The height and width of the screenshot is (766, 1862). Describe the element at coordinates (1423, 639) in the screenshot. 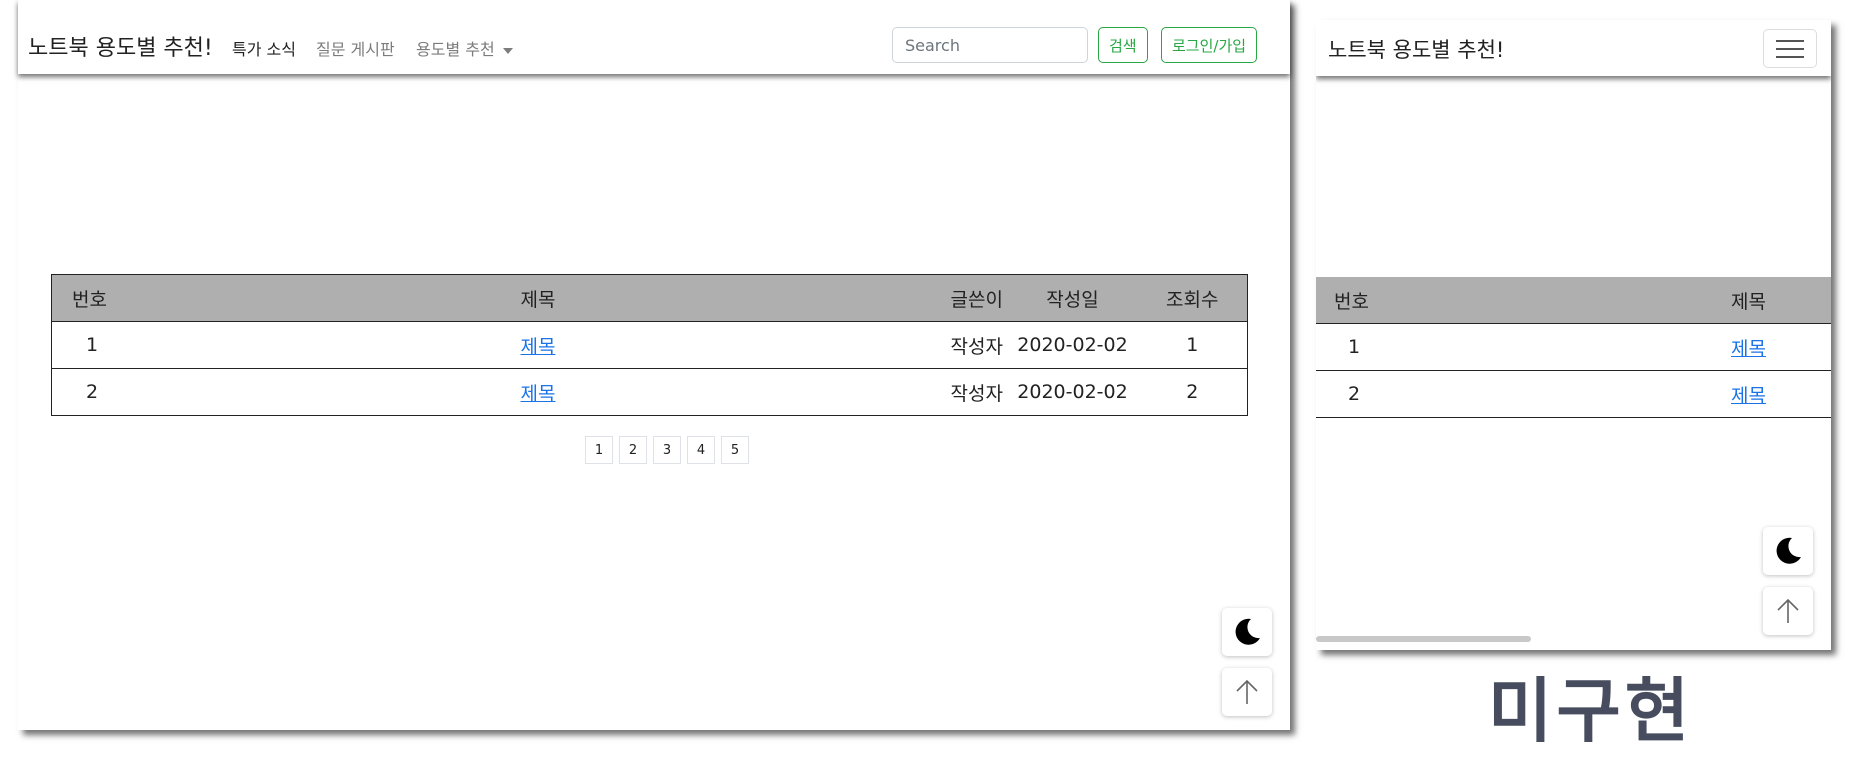

I see `horizontal-scrollbar` at that location.